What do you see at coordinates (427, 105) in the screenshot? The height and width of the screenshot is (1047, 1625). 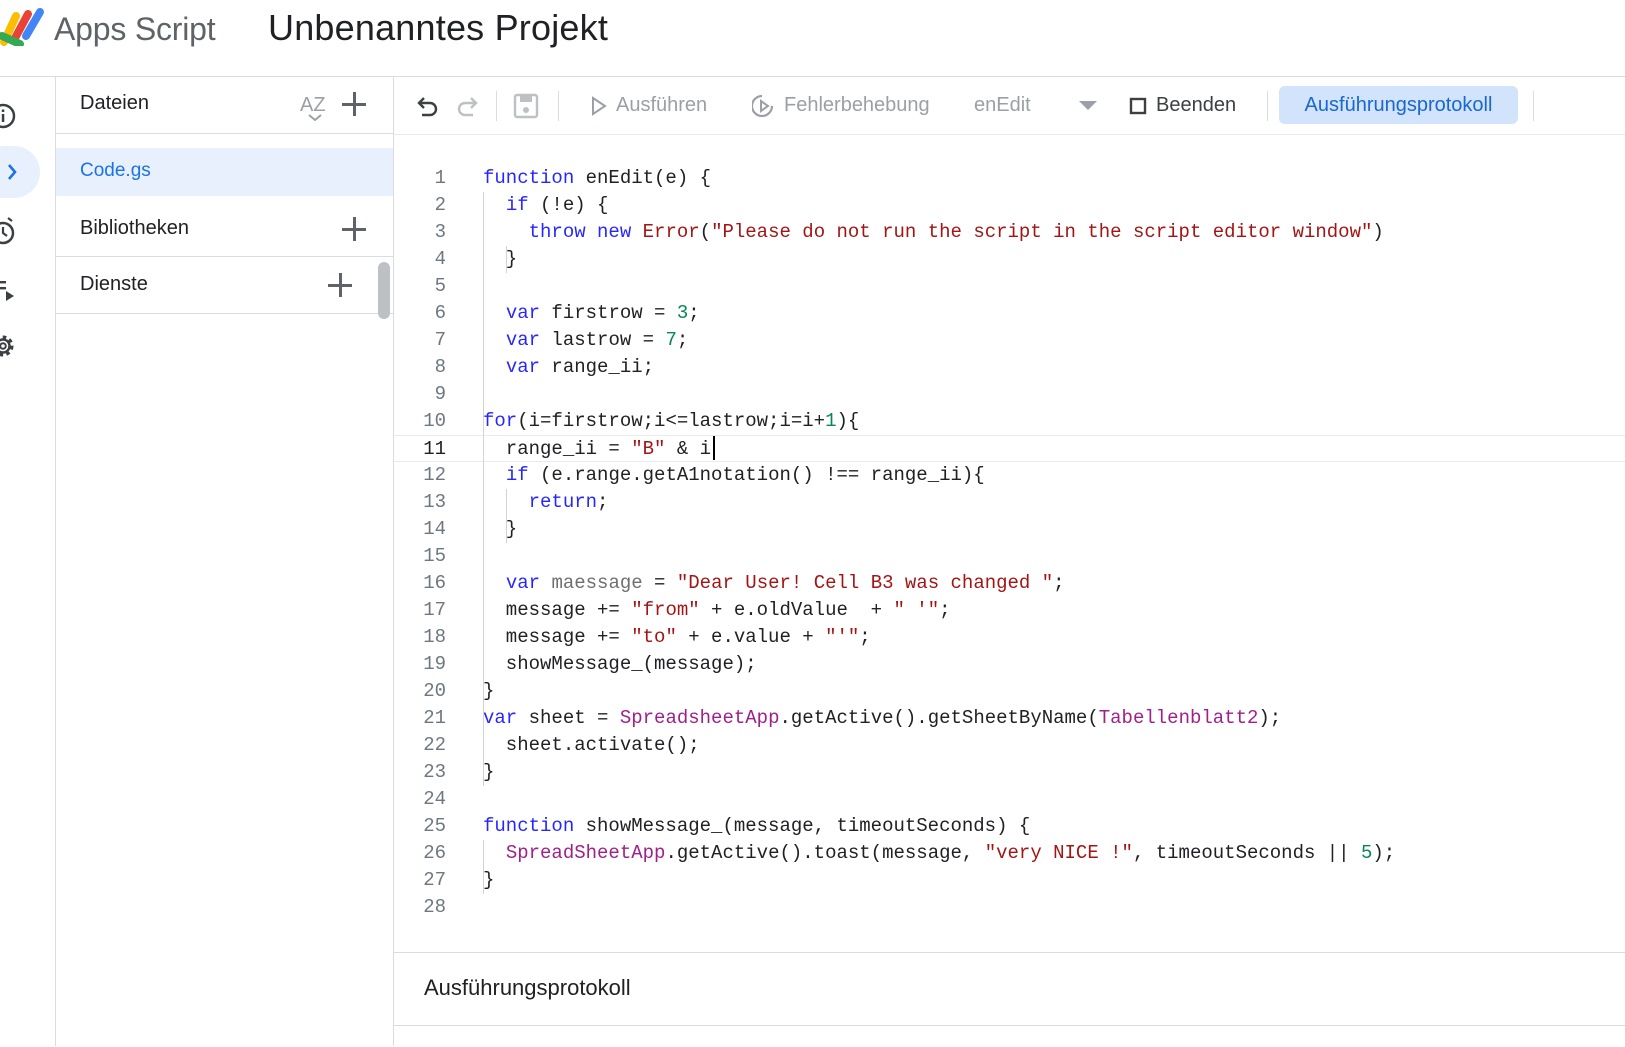 I see `undo-button` at bounding box center [427, 105].